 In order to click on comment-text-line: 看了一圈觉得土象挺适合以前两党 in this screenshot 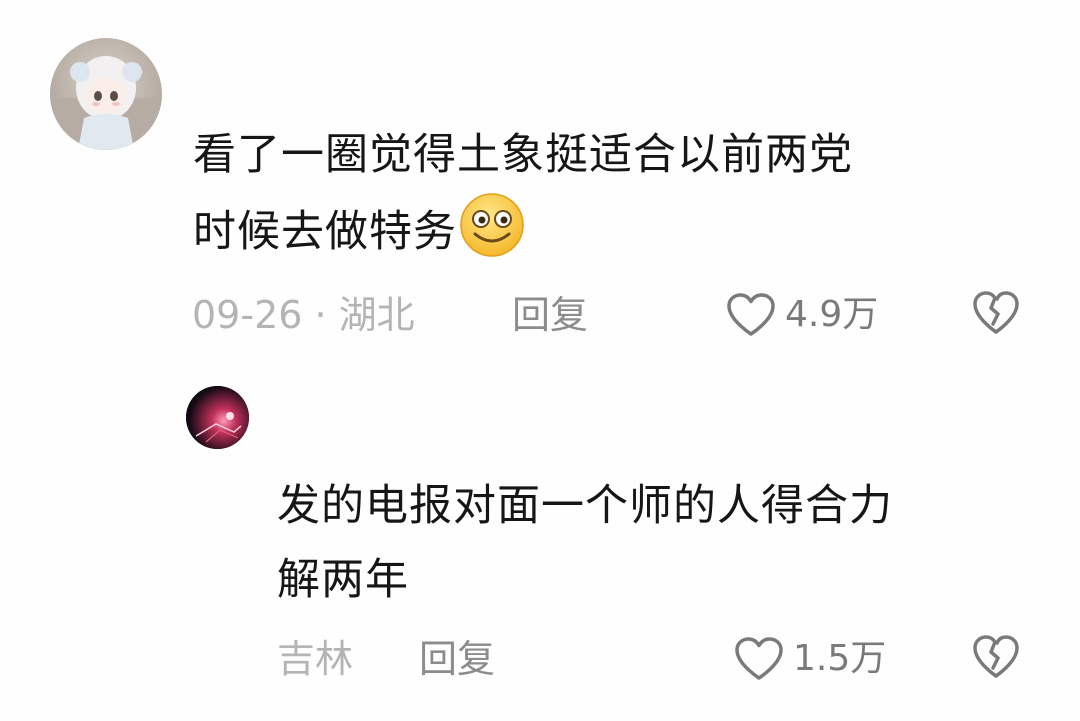, I will do `click(523, 155)`.